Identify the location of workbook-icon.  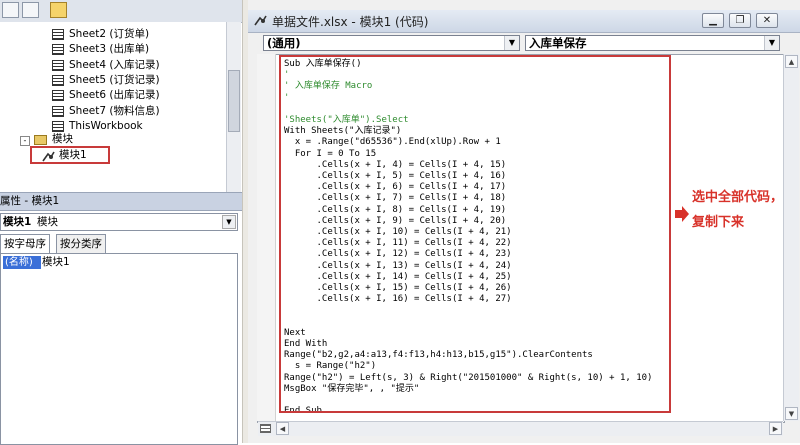
(58, 126).